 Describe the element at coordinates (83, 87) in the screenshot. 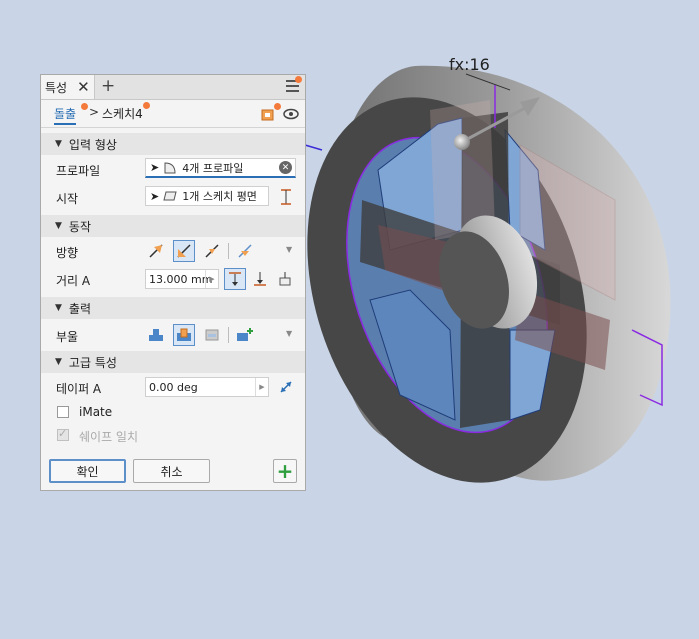

I see `close-icon: ✕` at that location.